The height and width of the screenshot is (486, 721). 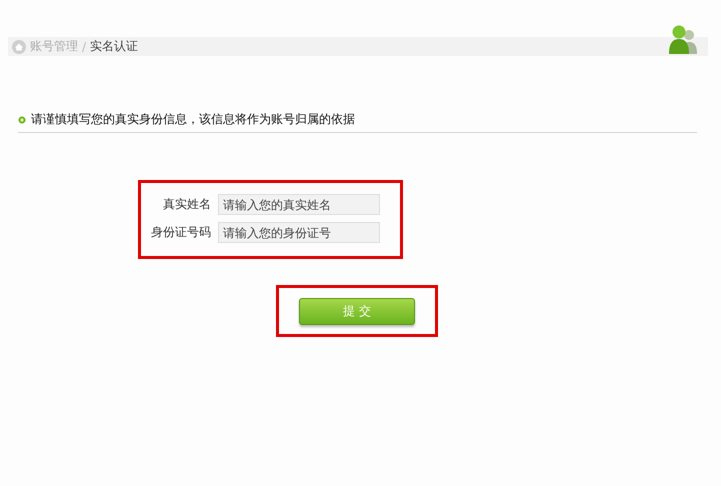 I want to click on input-field: 请输入您的身份证号, so click(x=299, y=232).